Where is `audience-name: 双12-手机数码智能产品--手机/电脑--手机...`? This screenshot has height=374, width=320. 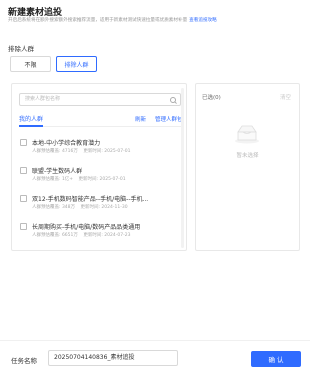 audience-name: 双12-手机数码智能产品--手机/电脑--手机... is located at coordinates (90, 199).